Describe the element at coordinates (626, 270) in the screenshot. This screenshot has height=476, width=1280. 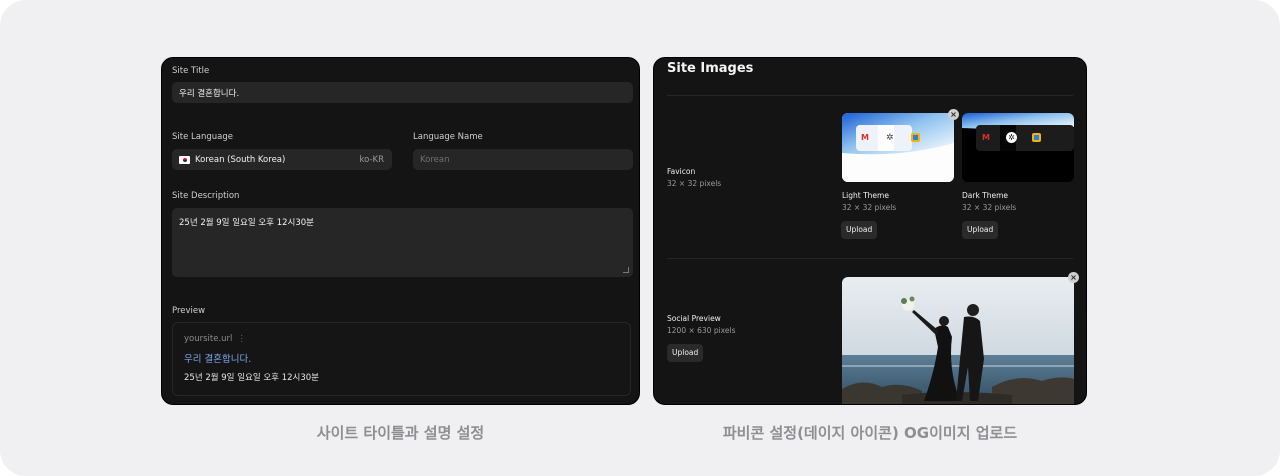
I see `resize-handle-icon` at that location.